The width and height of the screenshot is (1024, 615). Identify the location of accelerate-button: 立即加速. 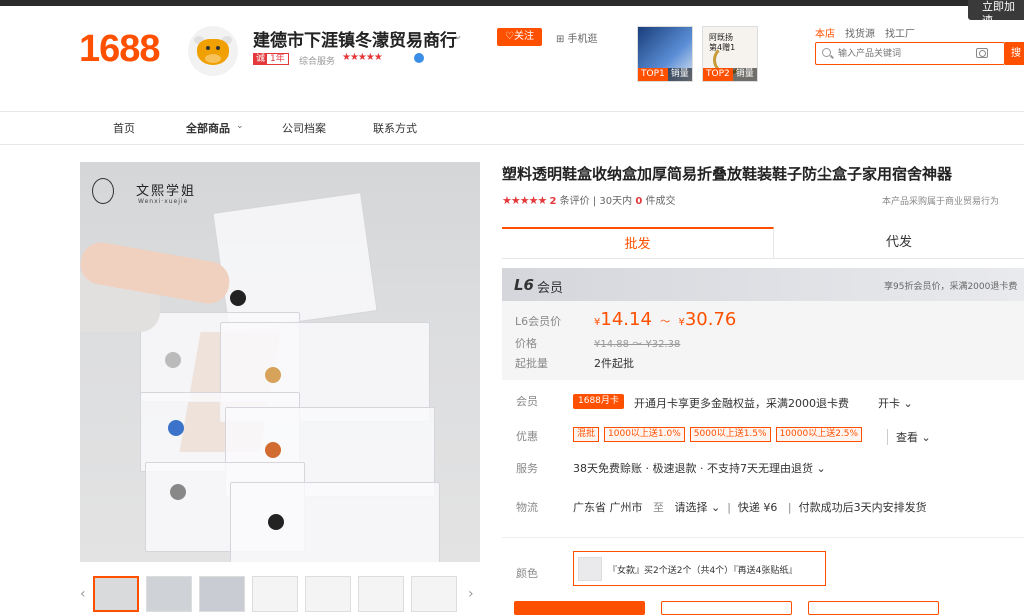
(996, 10).